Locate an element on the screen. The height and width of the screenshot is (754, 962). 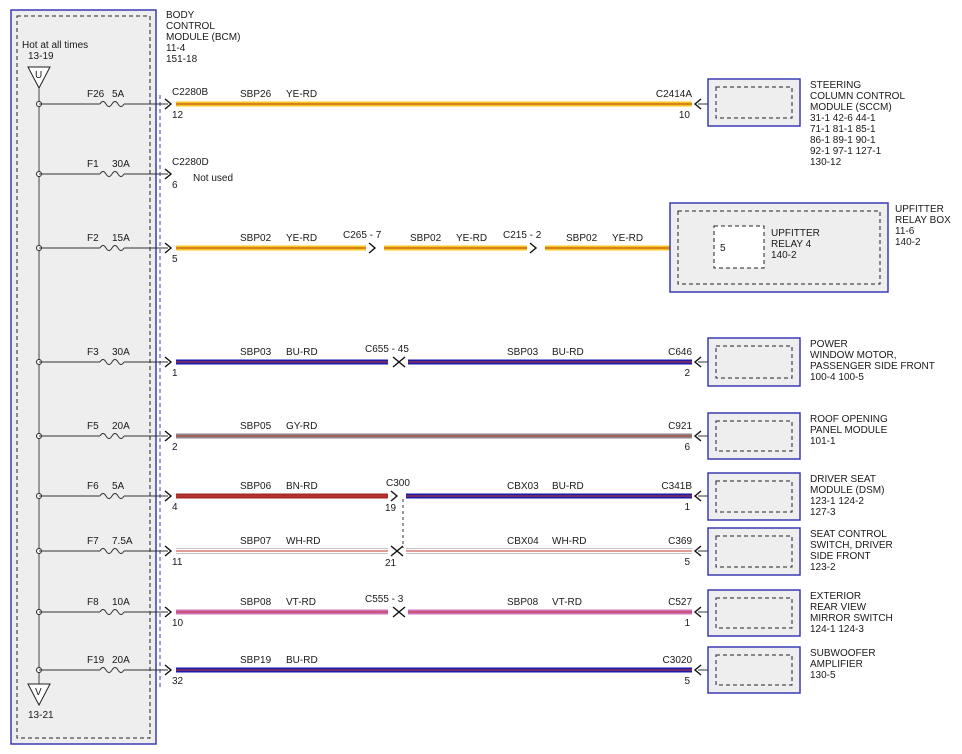
module-0-ref-3: 92-1 97-1 127-1 is located at coordinates (846, 151).